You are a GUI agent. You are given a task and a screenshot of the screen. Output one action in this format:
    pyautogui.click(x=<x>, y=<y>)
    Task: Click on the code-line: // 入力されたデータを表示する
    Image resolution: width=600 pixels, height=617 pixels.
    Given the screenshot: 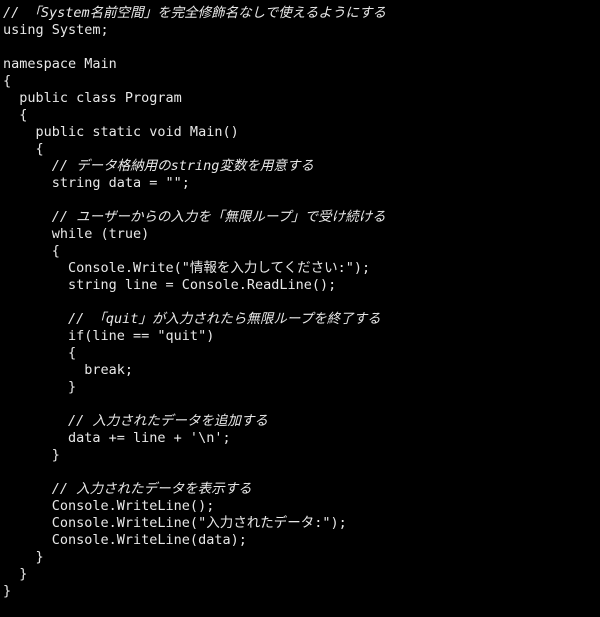 What is the action you would take?
    pyautogui.click(x=127, y=489)
    